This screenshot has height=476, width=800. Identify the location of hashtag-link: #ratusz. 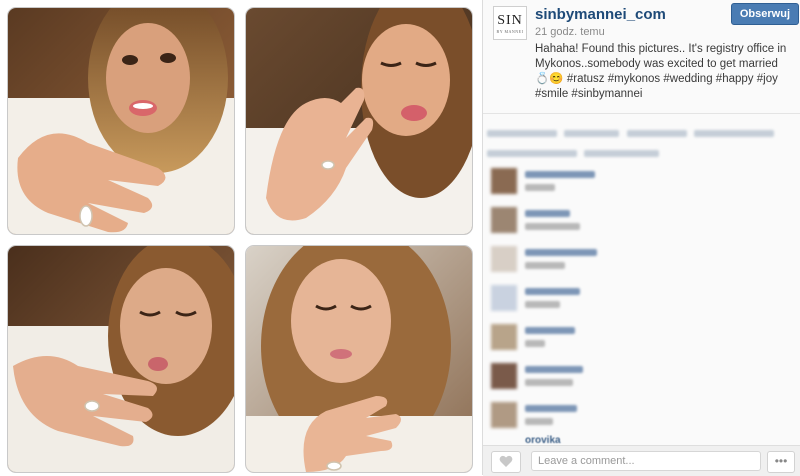
(586, 79).